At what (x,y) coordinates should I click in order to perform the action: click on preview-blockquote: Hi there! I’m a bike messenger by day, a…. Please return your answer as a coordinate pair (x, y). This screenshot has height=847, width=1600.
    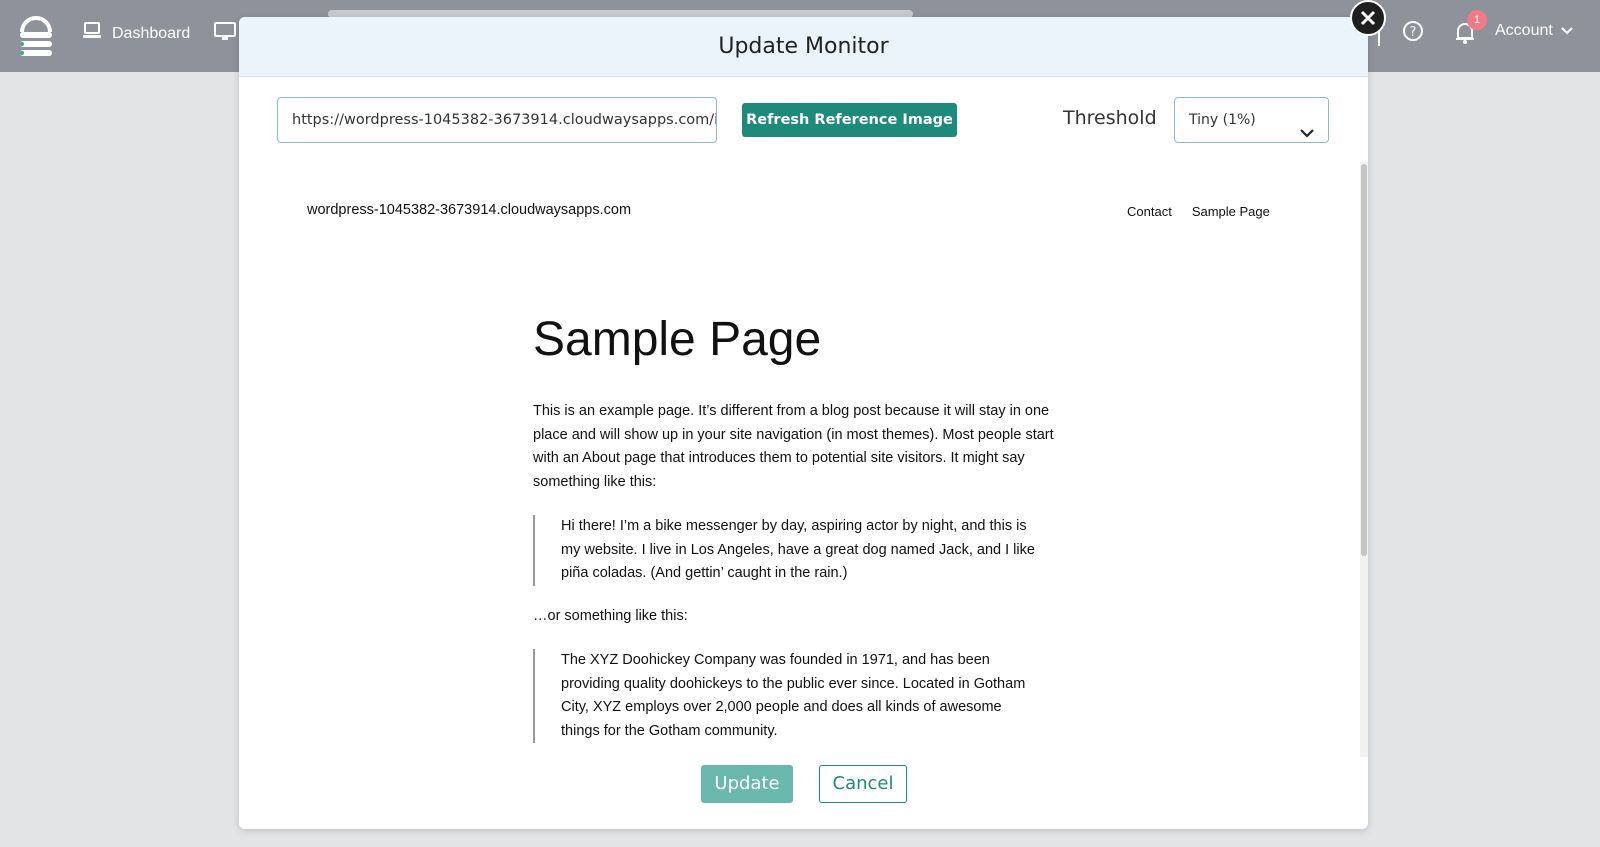
    Looking at the image, I should click on (787, 550).